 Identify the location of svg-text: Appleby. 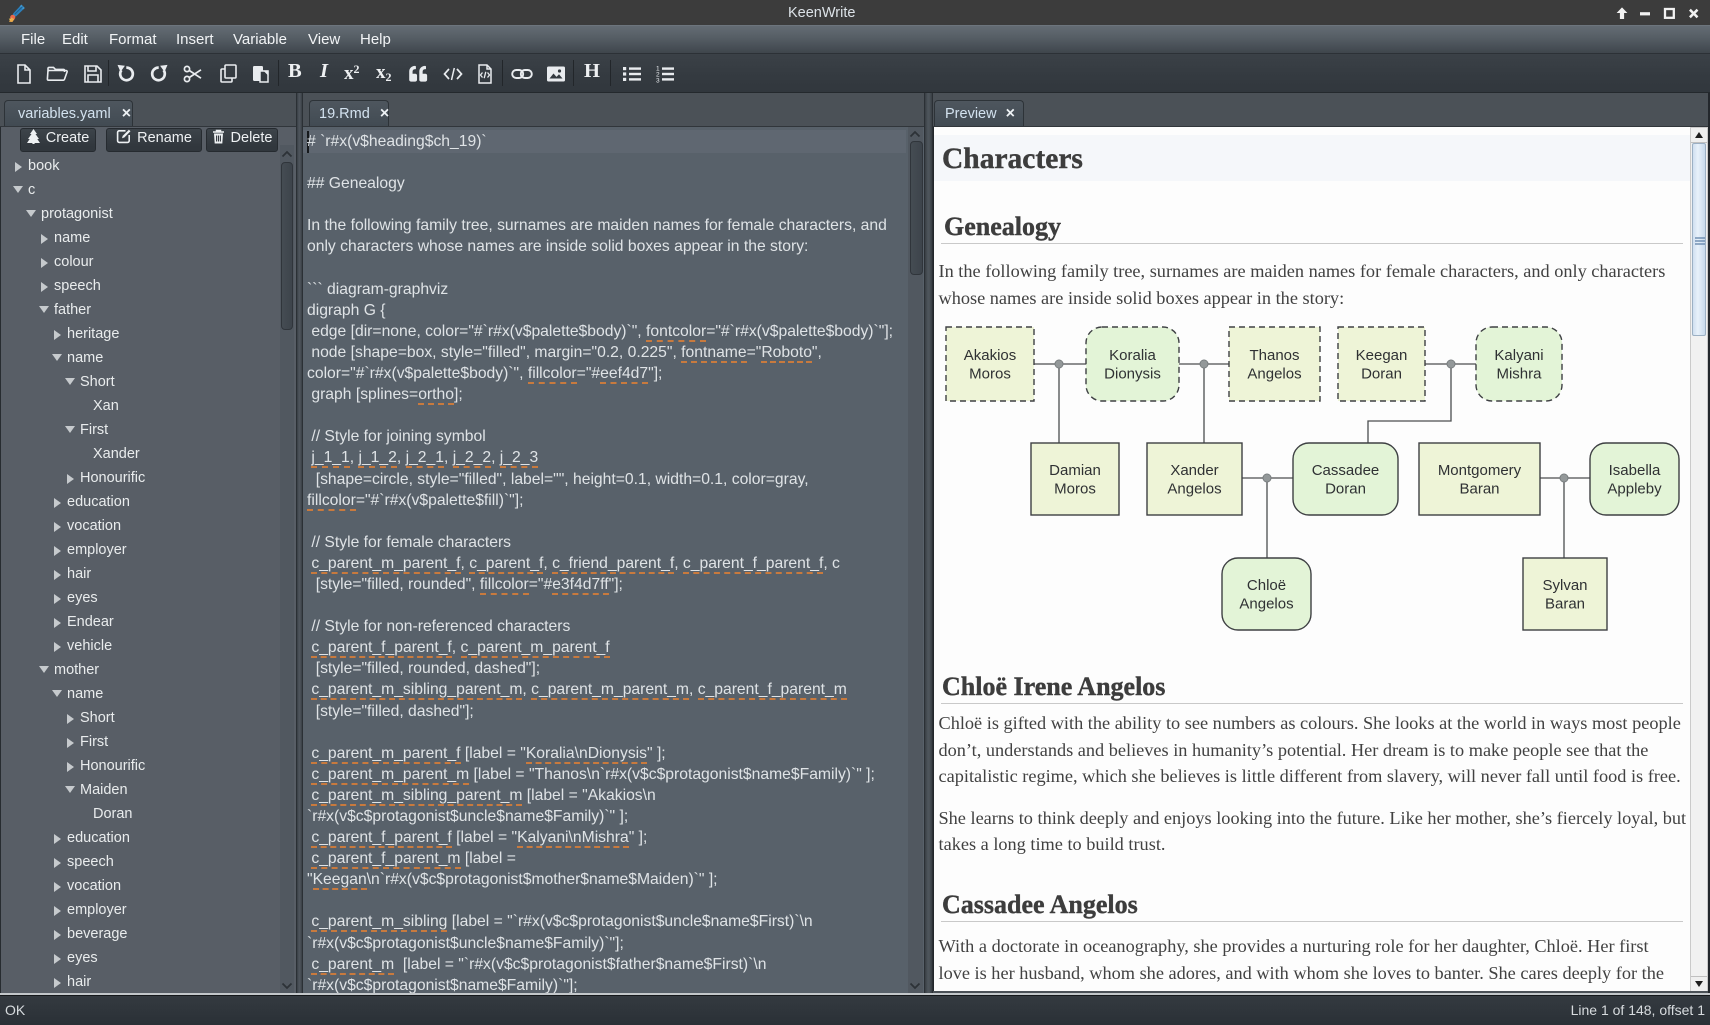
(1634, 489).